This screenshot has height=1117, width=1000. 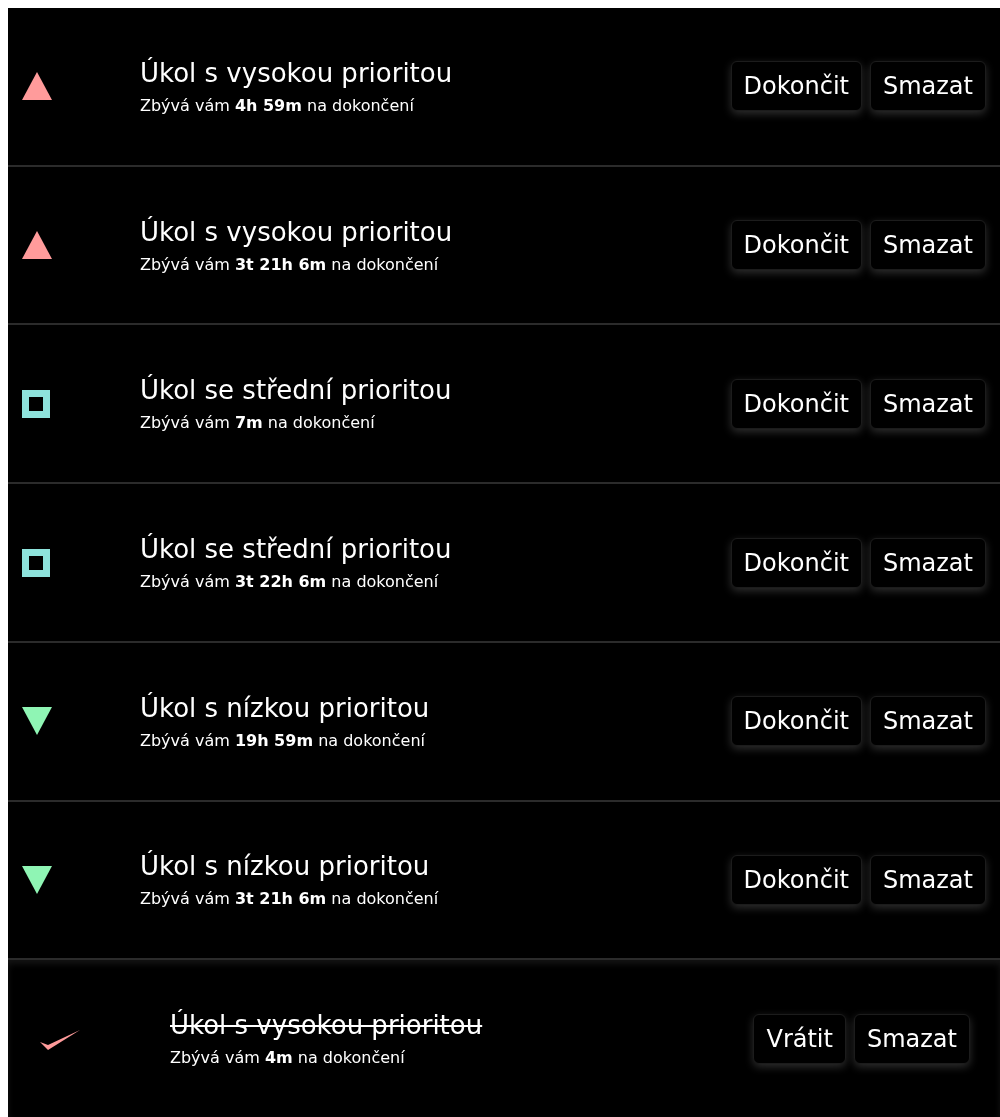 What do you see at coordinates (277, 105) in the screenshot?
I see `time-remaining: Zbývá vám 4h 59m na dokončení` at bounding box center [277, 105].